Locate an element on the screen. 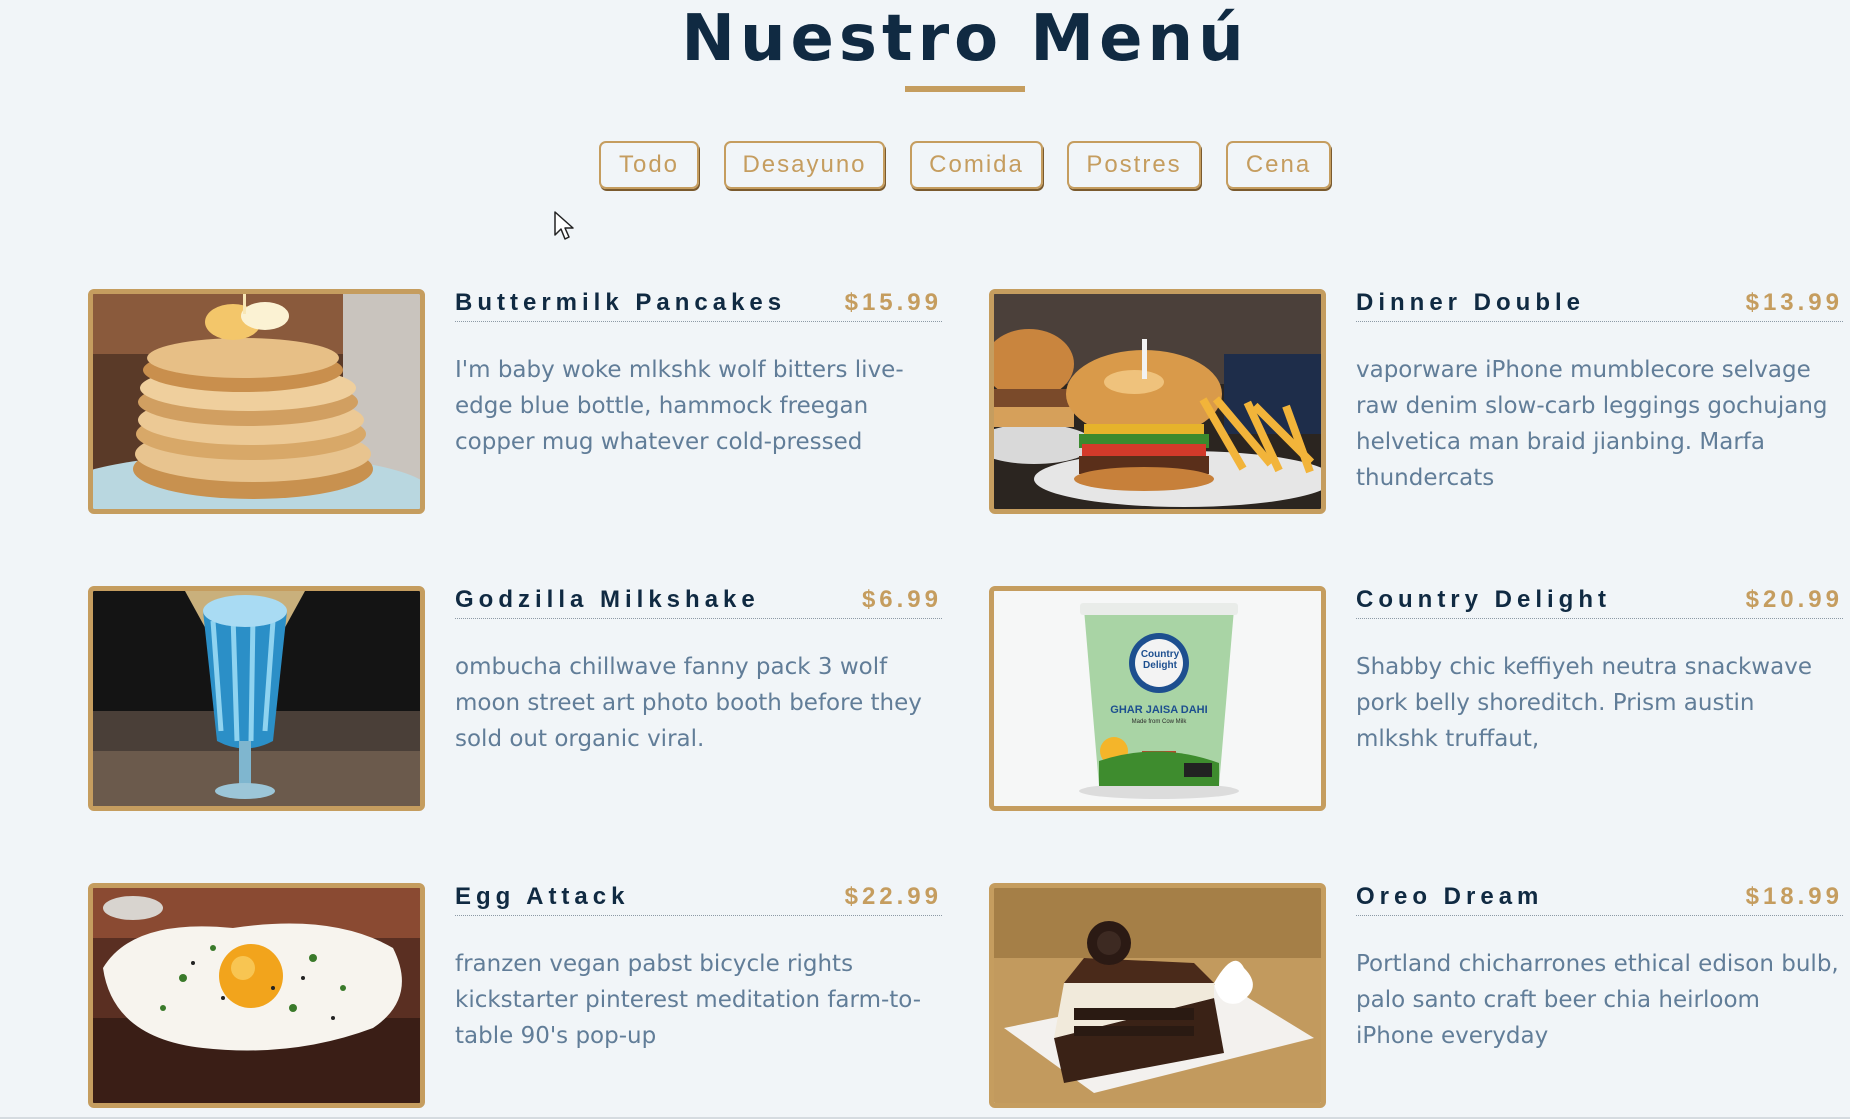 This screenshot has height=1119, width=1850. yogurt-cup-image is located at coordinates (1157, 698).